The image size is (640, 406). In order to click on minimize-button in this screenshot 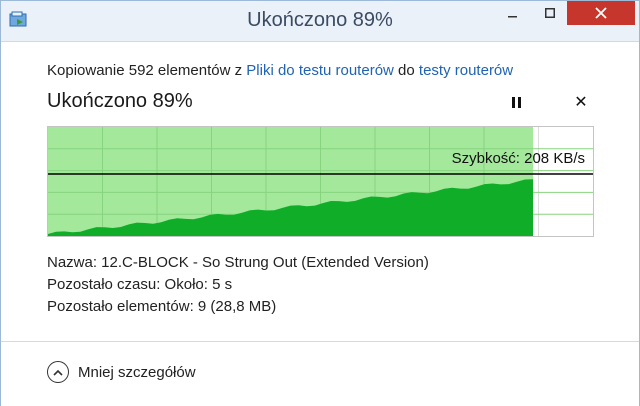, I will do `click(513, 13)`.